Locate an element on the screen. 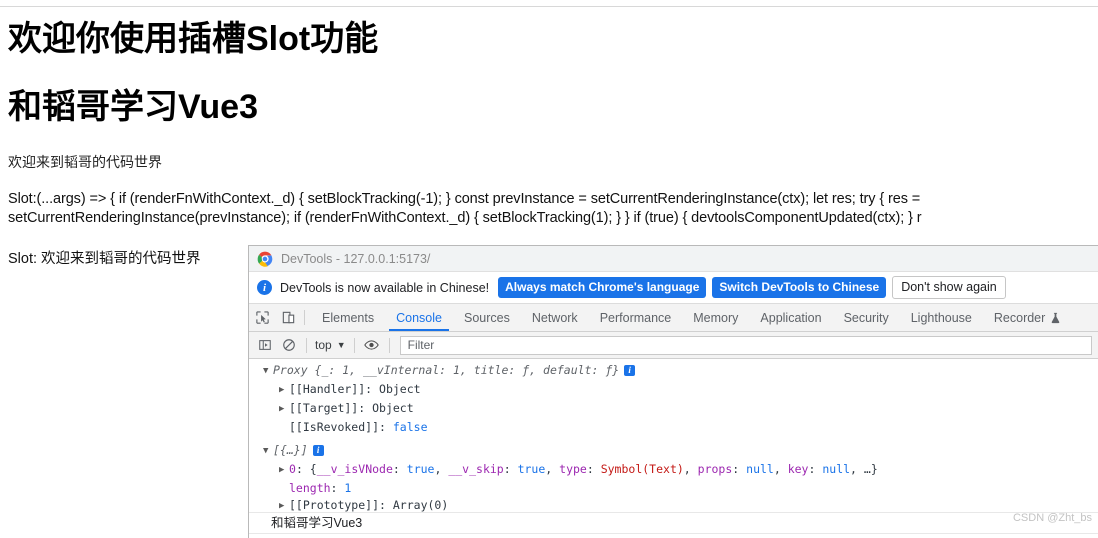 This screenshot has height=538, width=1098. tab-network: Network is located at coordinates (555, 317).